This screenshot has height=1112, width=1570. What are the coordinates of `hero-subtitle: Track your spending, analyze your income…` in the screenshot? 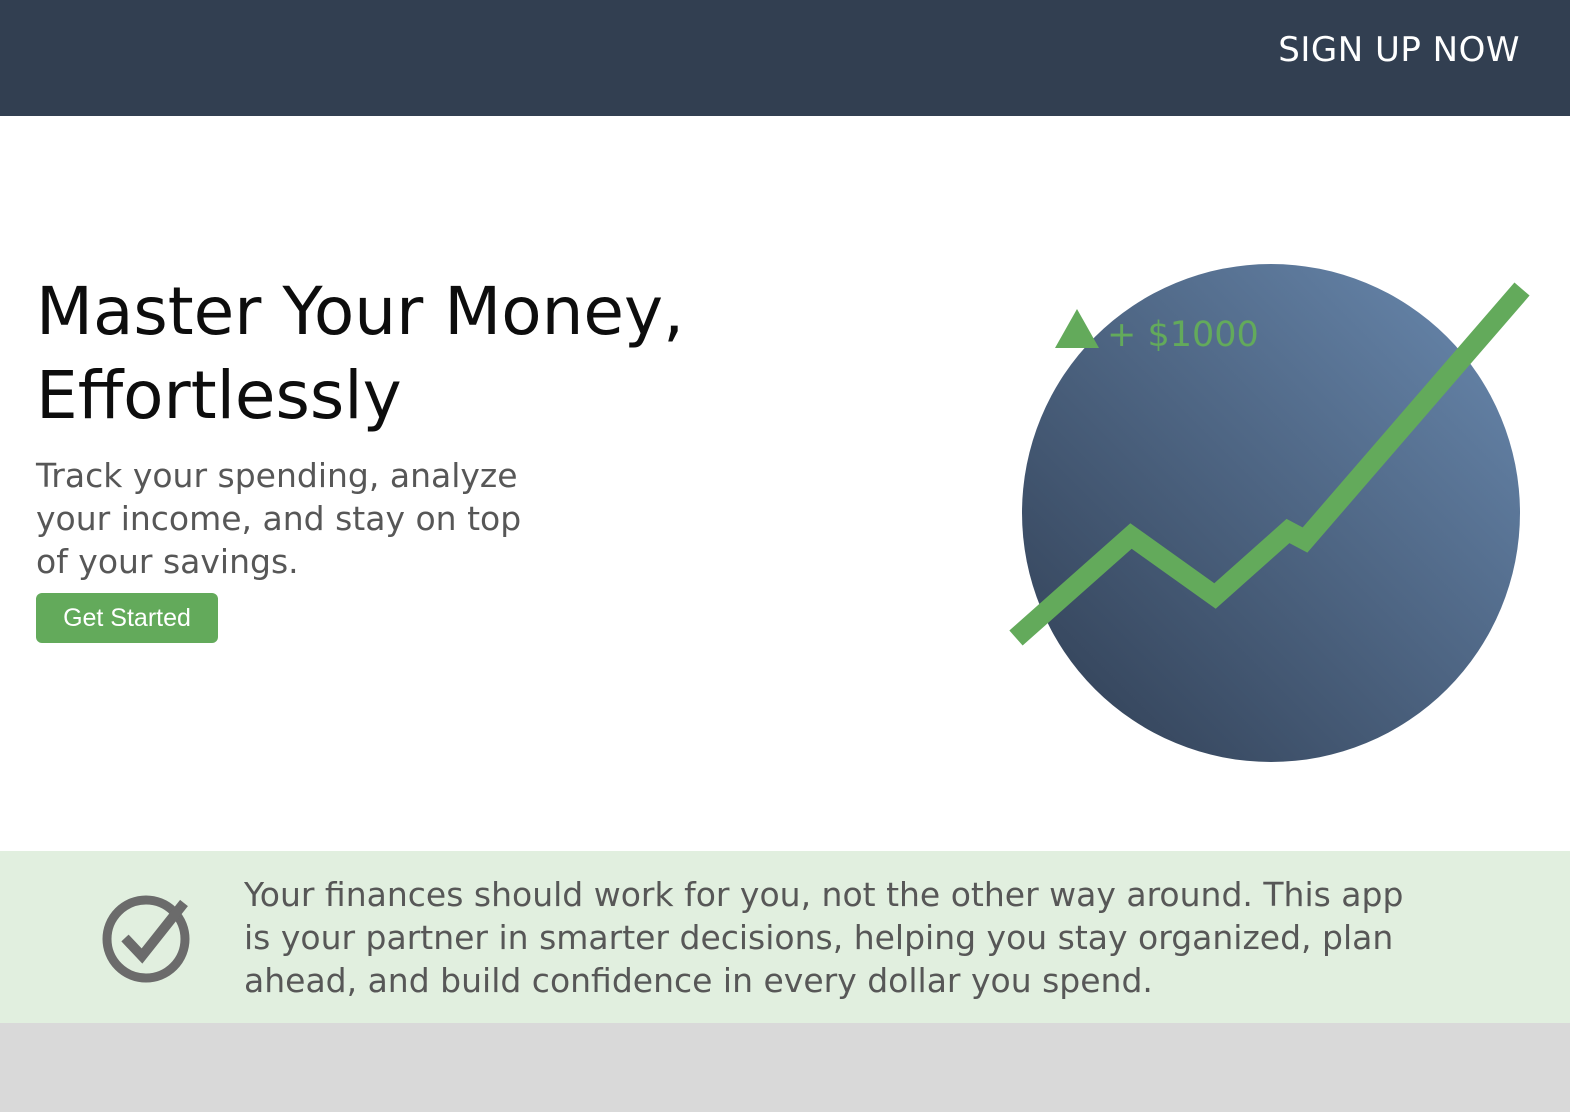 It's located at (279, 518).